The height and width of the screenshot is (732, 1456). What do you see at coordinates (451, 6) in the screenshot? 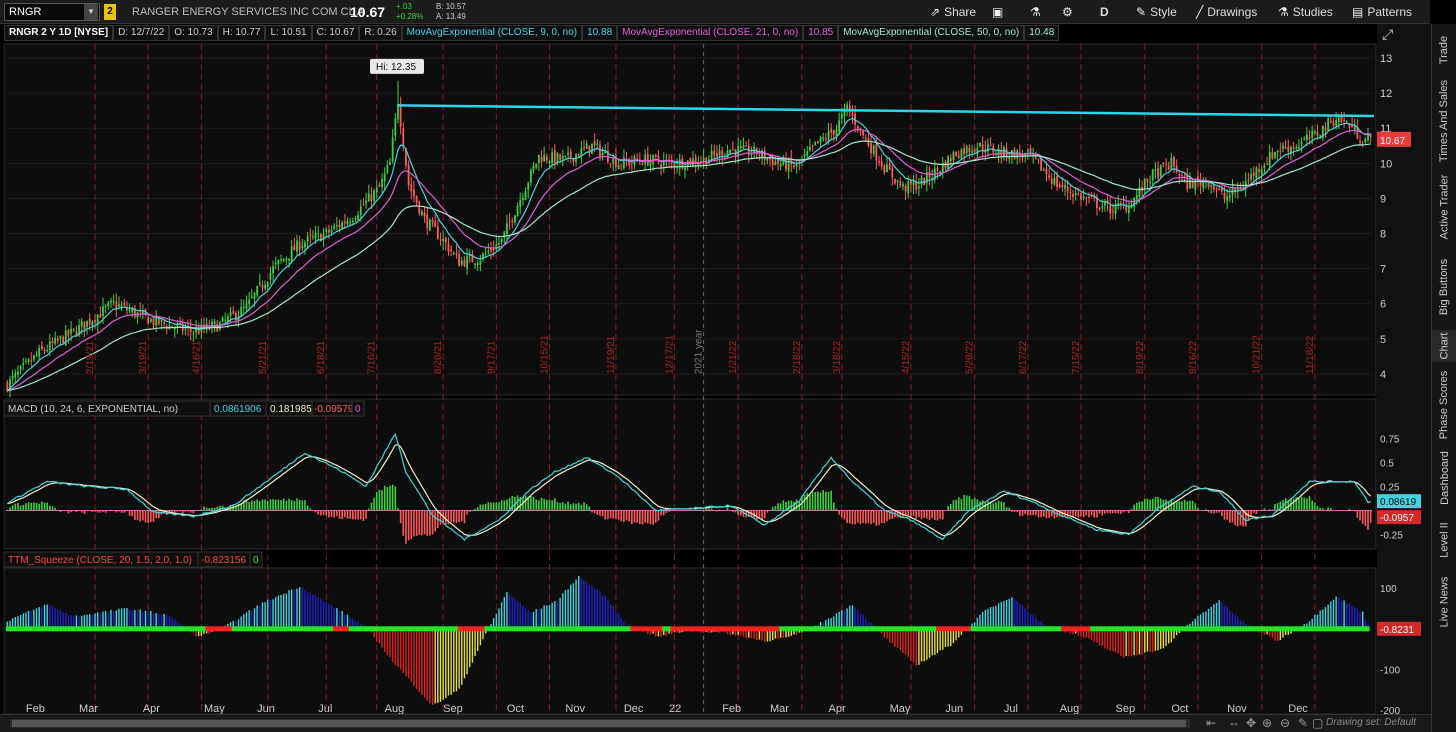
I see `bid-price: B: 10.57` at bounding box center [451, 6].